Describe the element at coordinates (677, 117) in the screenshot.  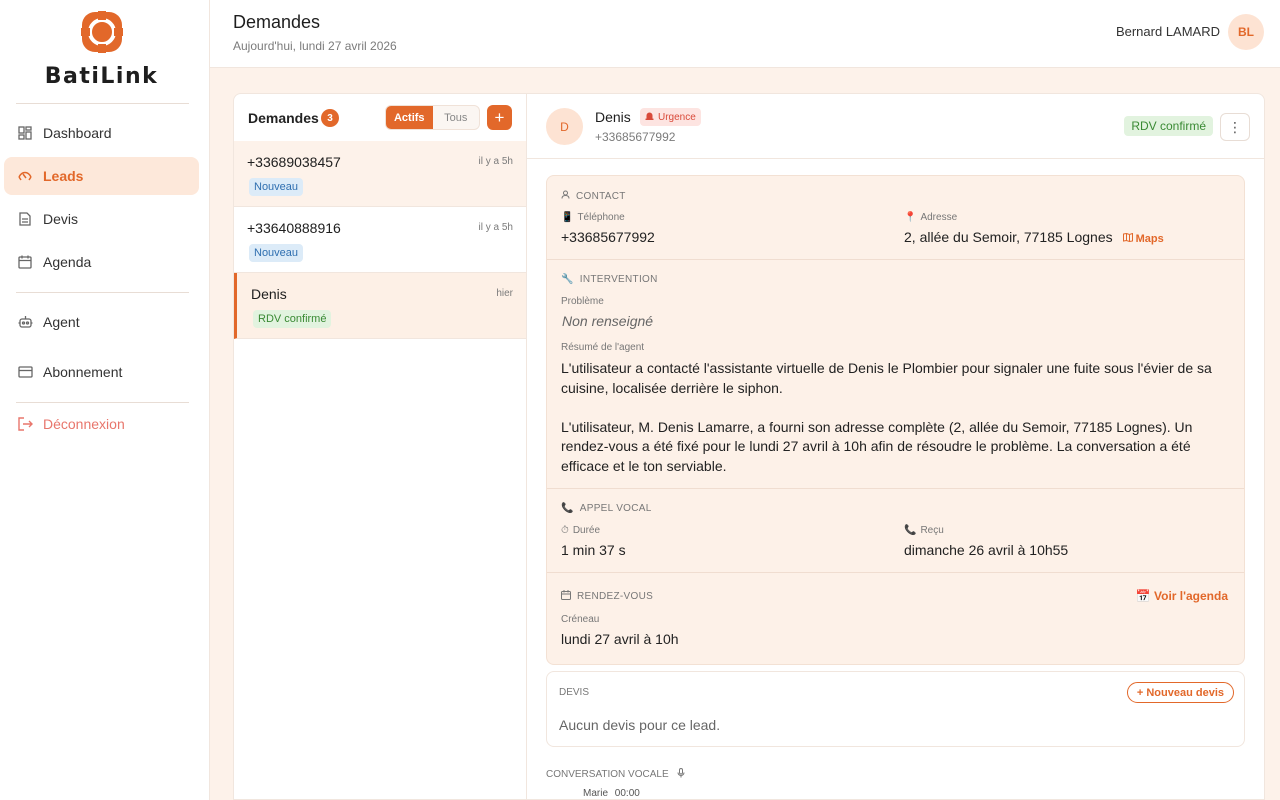
I see `urgency-label: Urgence` at that location.